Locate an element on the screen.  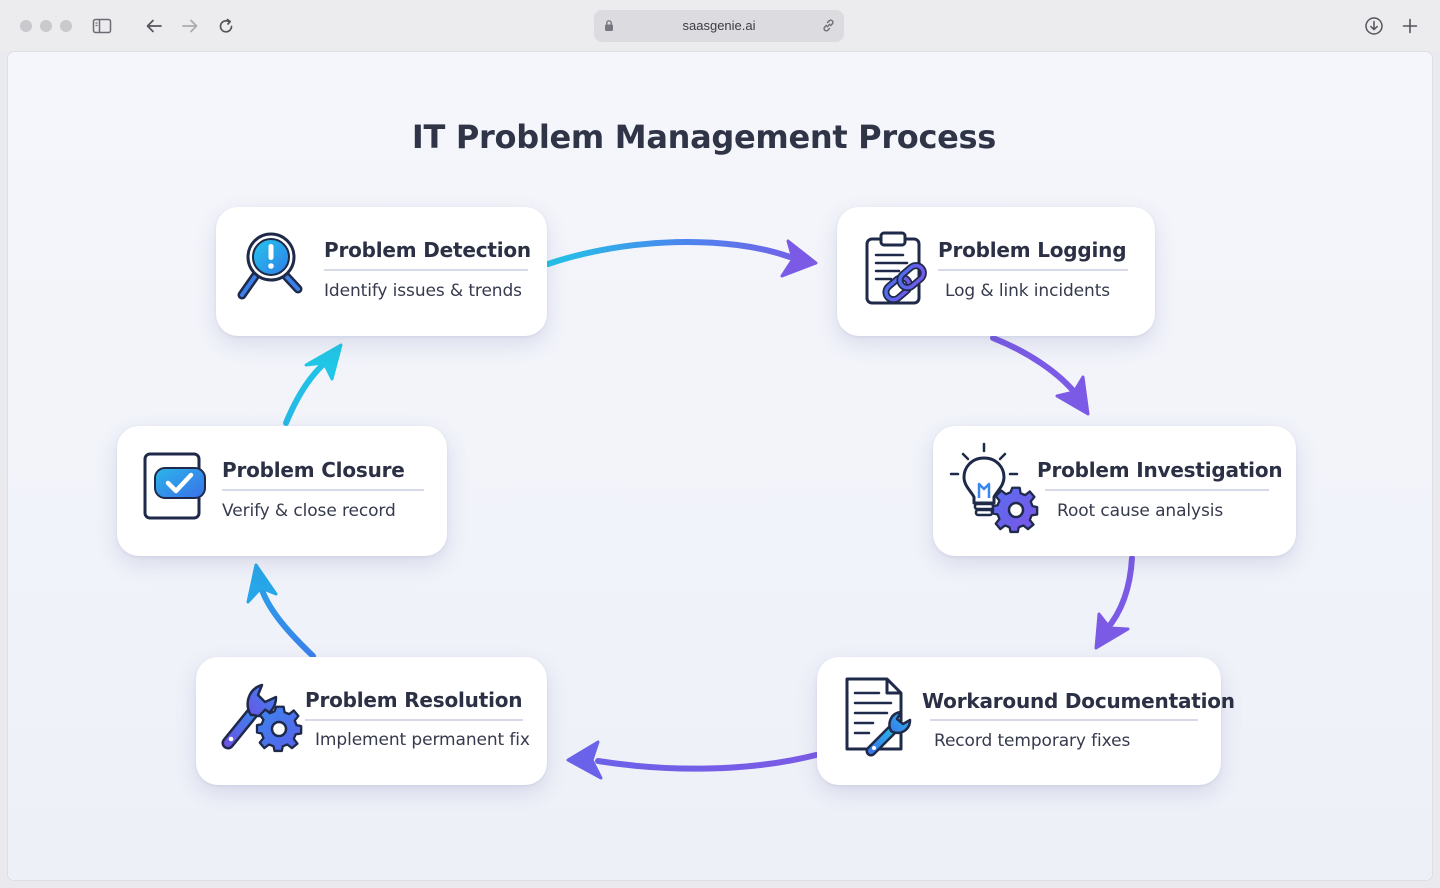
step-title: Workaround Documentation is located at coordinates (1078, 701).